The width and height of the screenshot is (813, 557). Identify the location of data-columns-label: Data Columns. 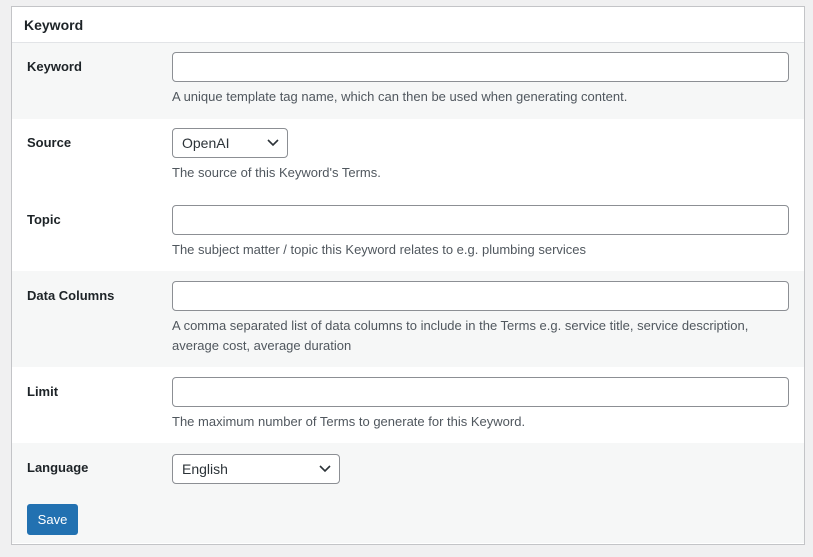
(71, 295).